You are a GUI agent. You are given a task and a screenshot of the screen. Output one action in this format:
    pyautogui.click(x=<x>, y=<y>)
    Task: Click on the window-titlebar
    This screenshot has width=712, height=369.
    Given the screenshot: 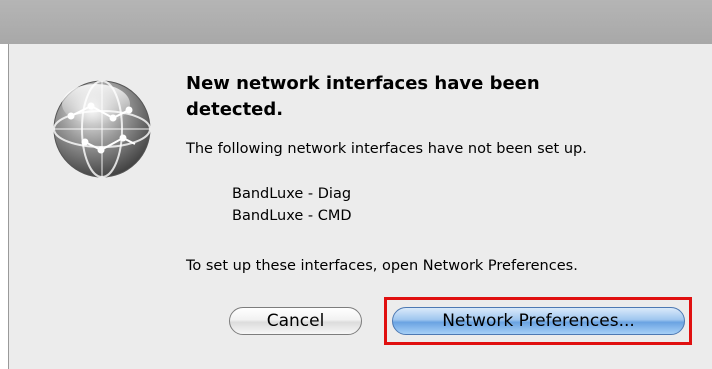 What is the action you would take?
    pyautogui.click(x=356, y=22)
    